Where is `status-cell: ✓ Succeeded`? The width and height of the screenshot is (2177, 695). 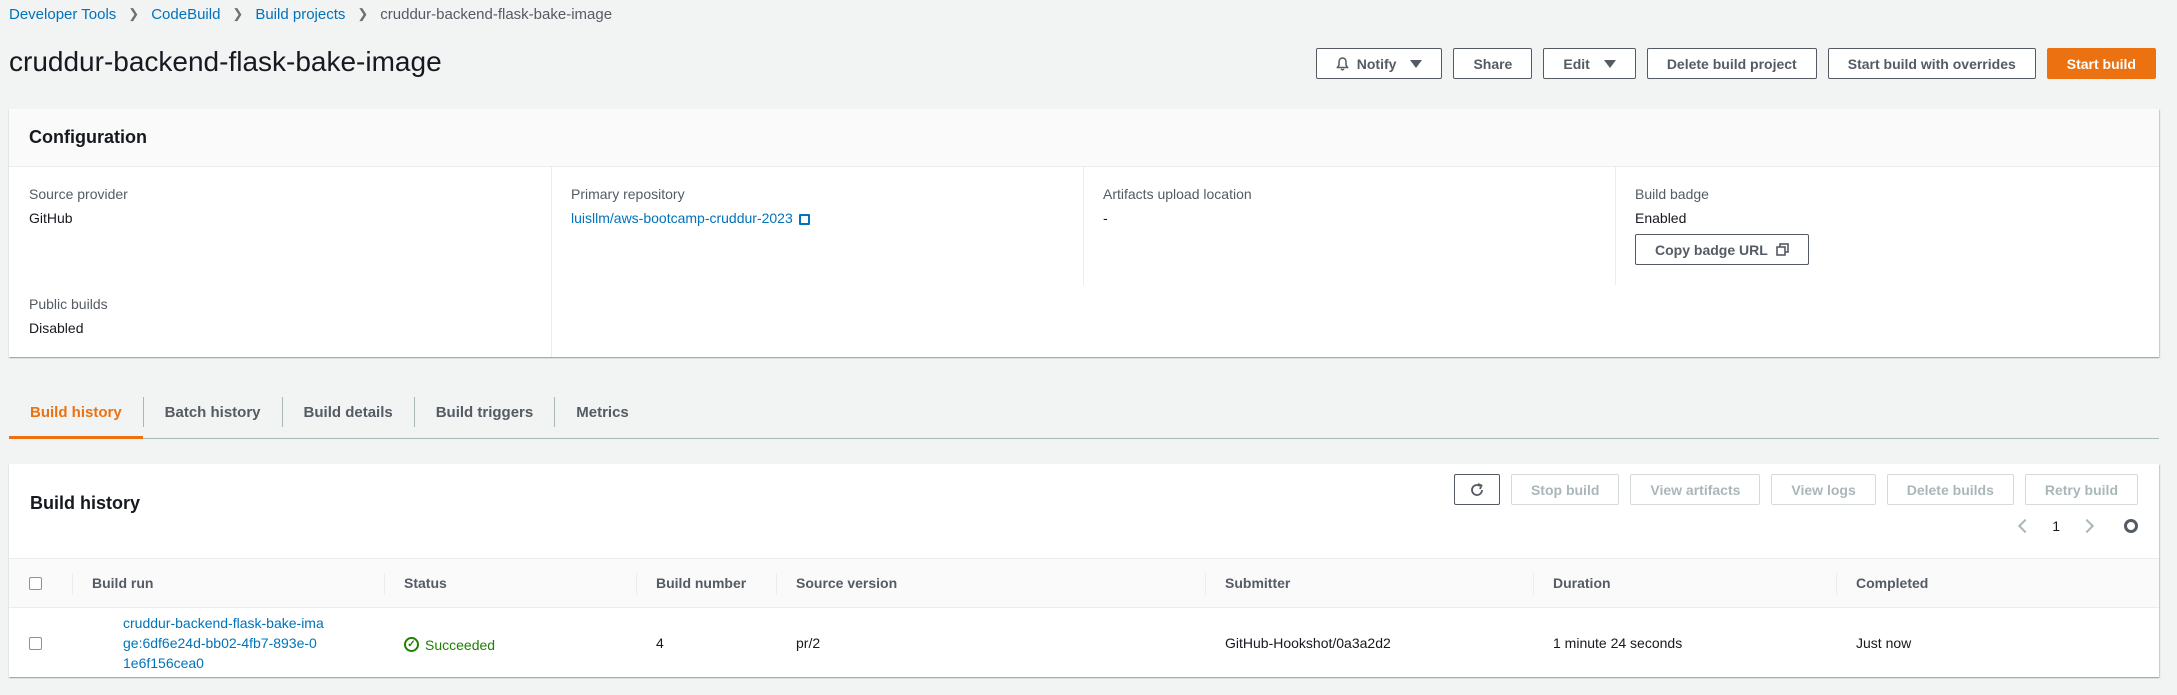
status-cell: ✓ Succeeded is located at coordinates (510, 643).